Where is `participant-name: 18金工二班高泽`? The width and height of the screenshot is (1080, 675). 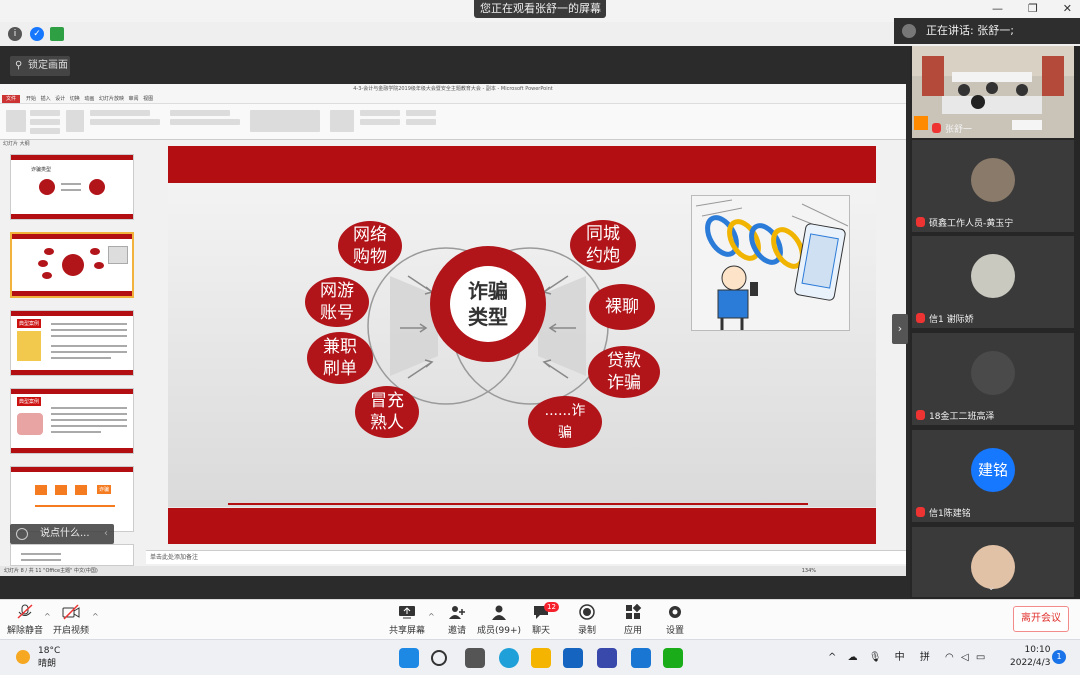 participant-name: 18金工二班高泽 is located at coordinates (955, 415).